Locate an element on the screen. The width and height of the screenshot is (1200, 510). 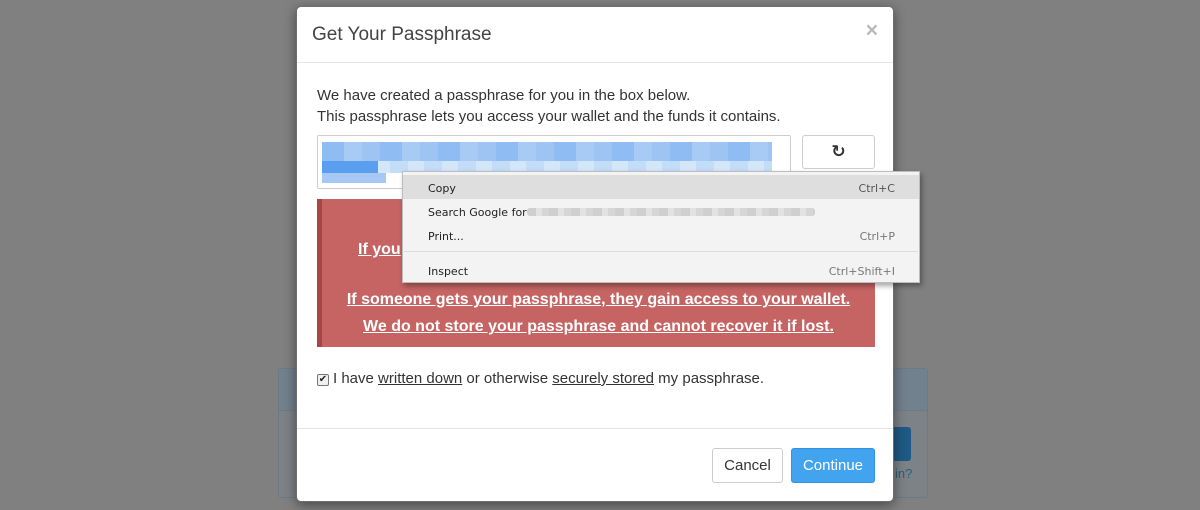
securely-stored-text: securely stored is located at coordinates (603, 378).